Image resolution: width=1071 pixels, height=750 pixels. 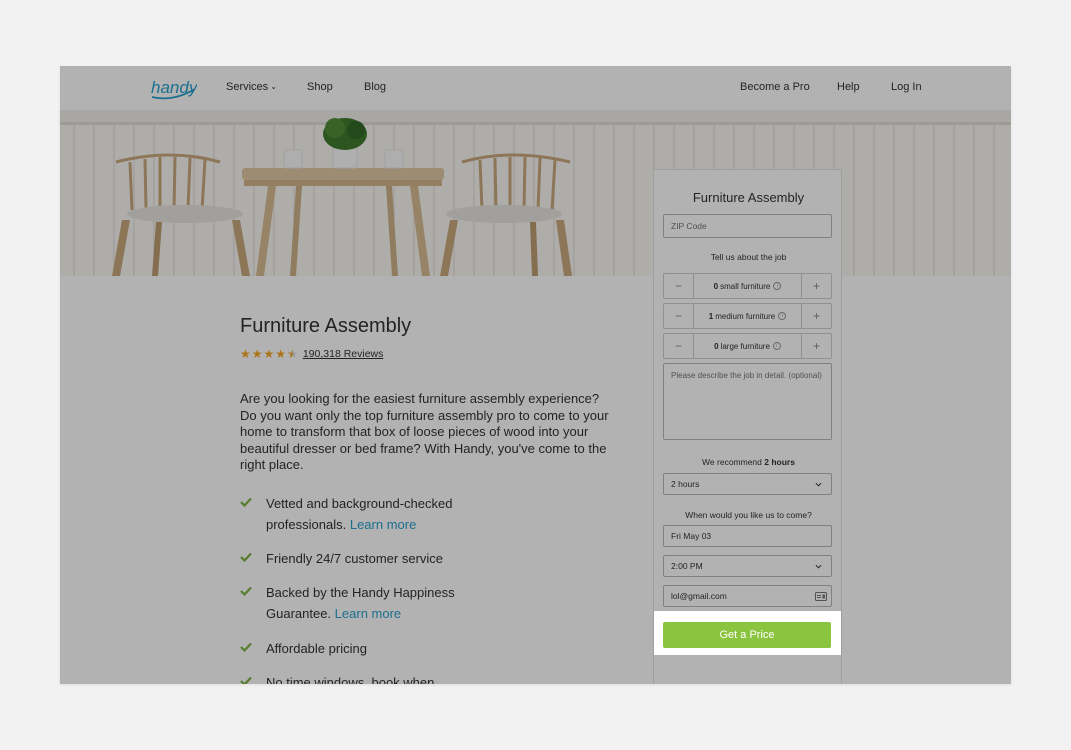 I want to click on feature-item: Affordable pricing, so click(x=370, y=648).